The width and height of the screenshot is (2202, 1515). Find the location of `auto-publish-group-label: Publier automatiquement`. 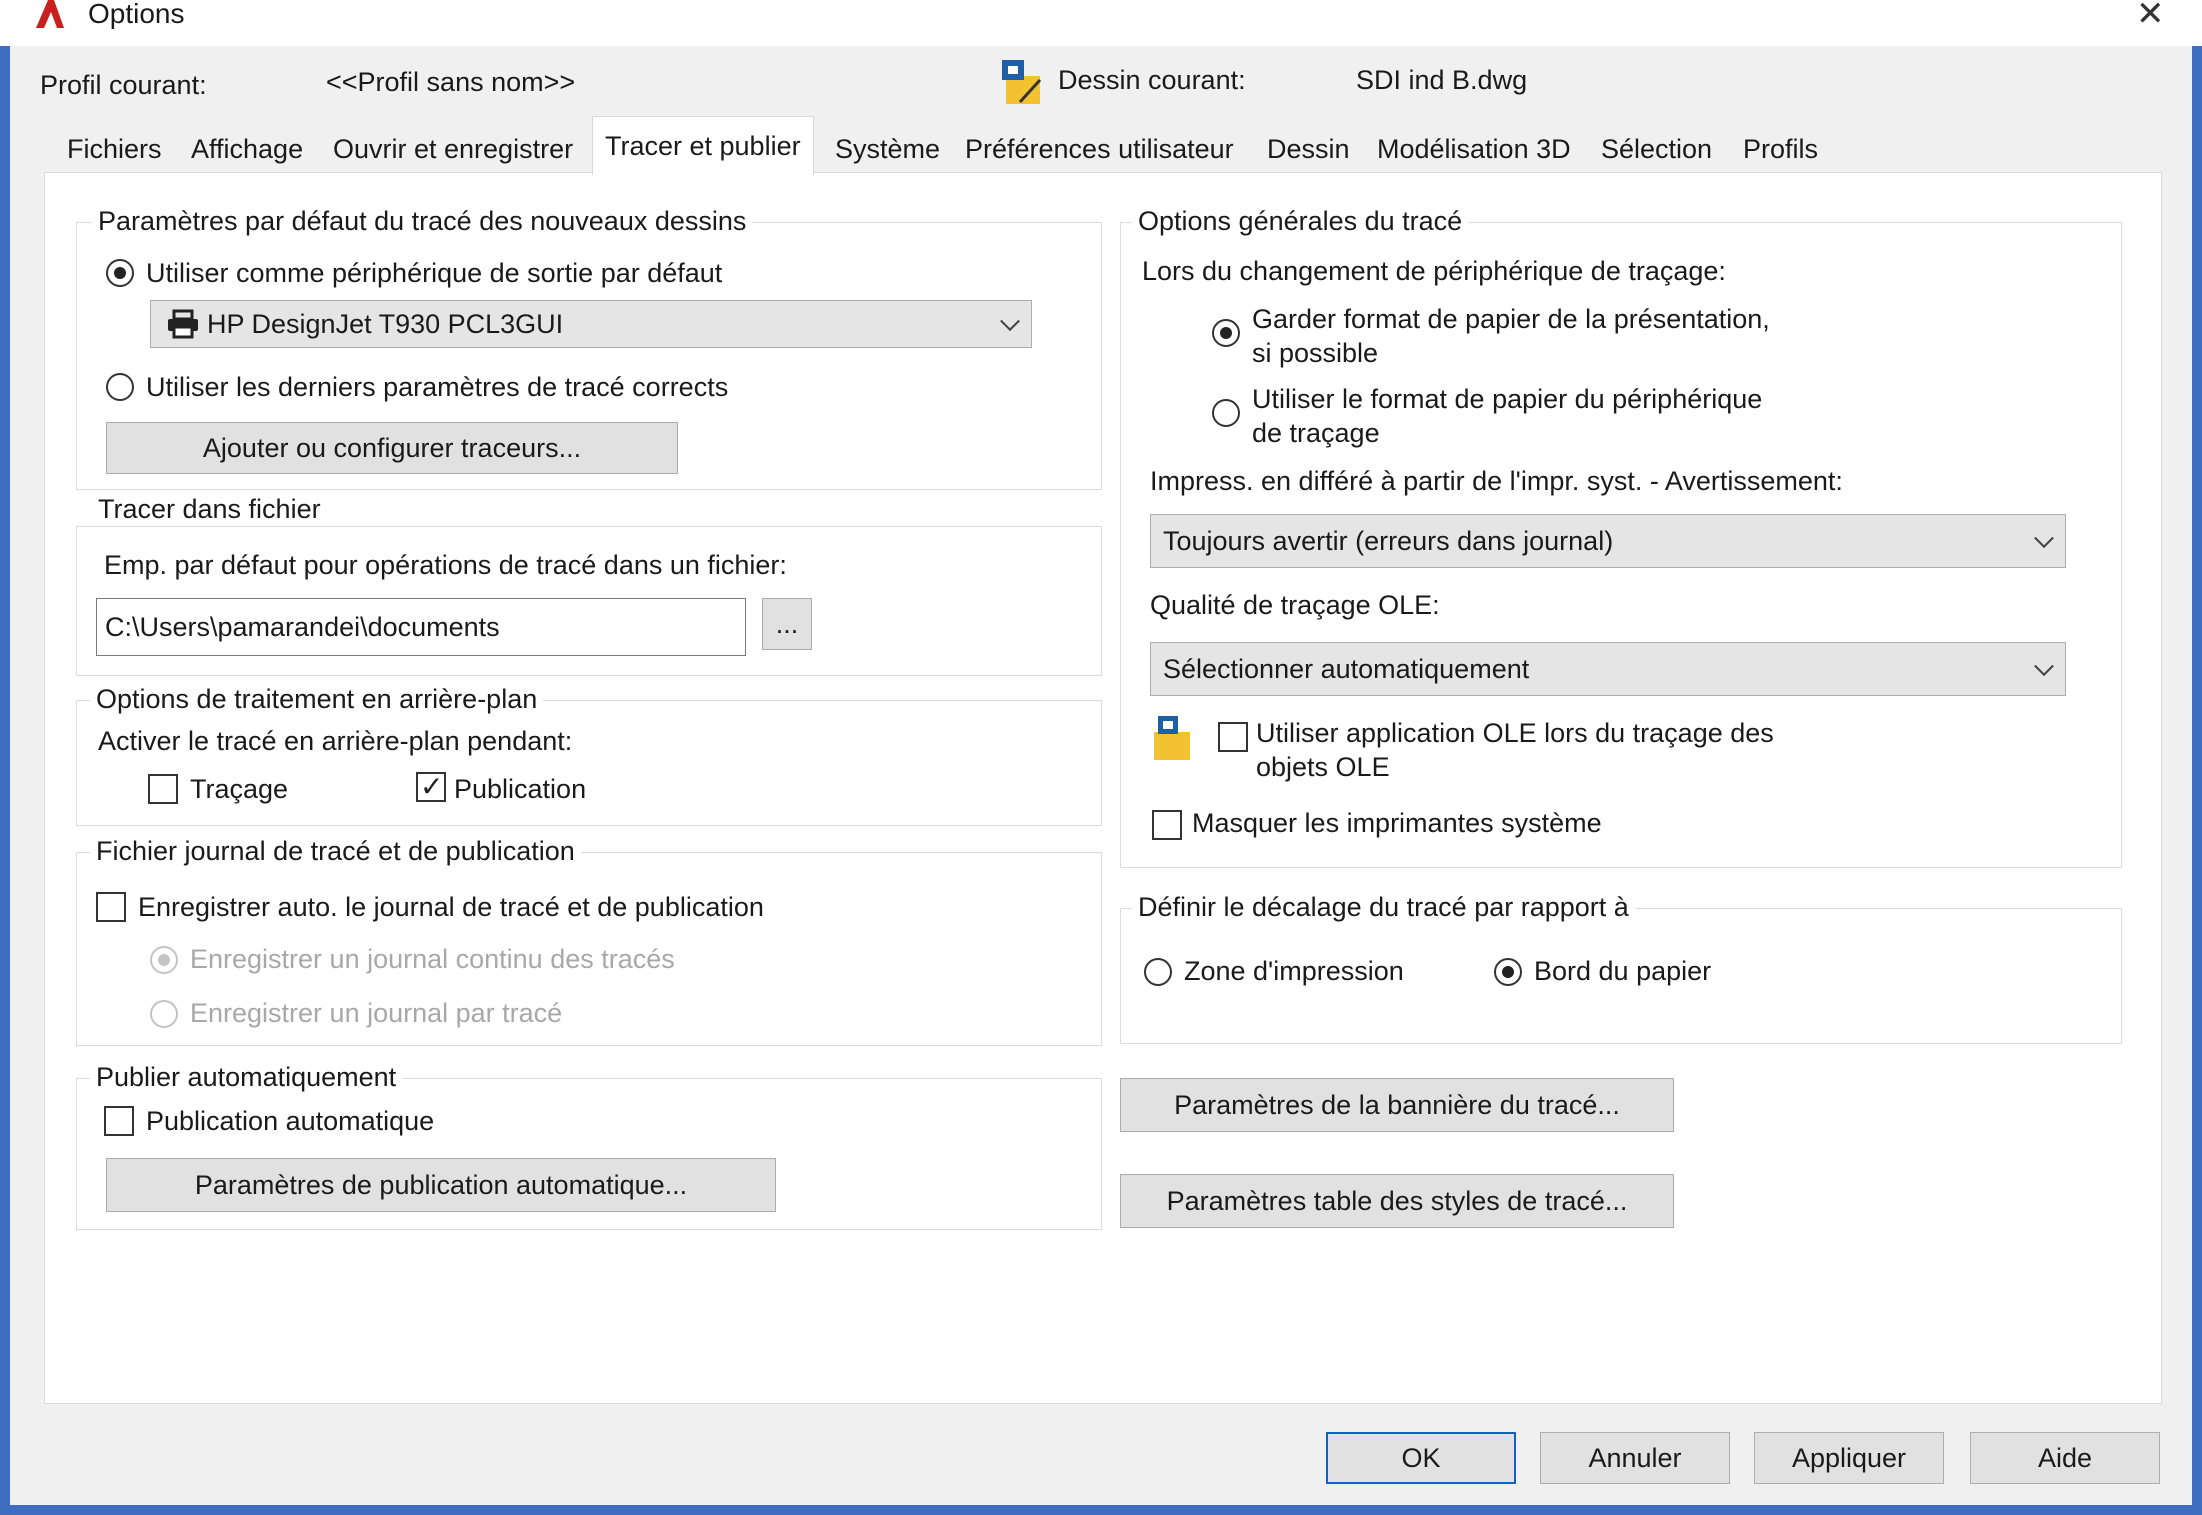

auto-publish-group-label: Publier automatiquement is located at coordinates (246, 1077).